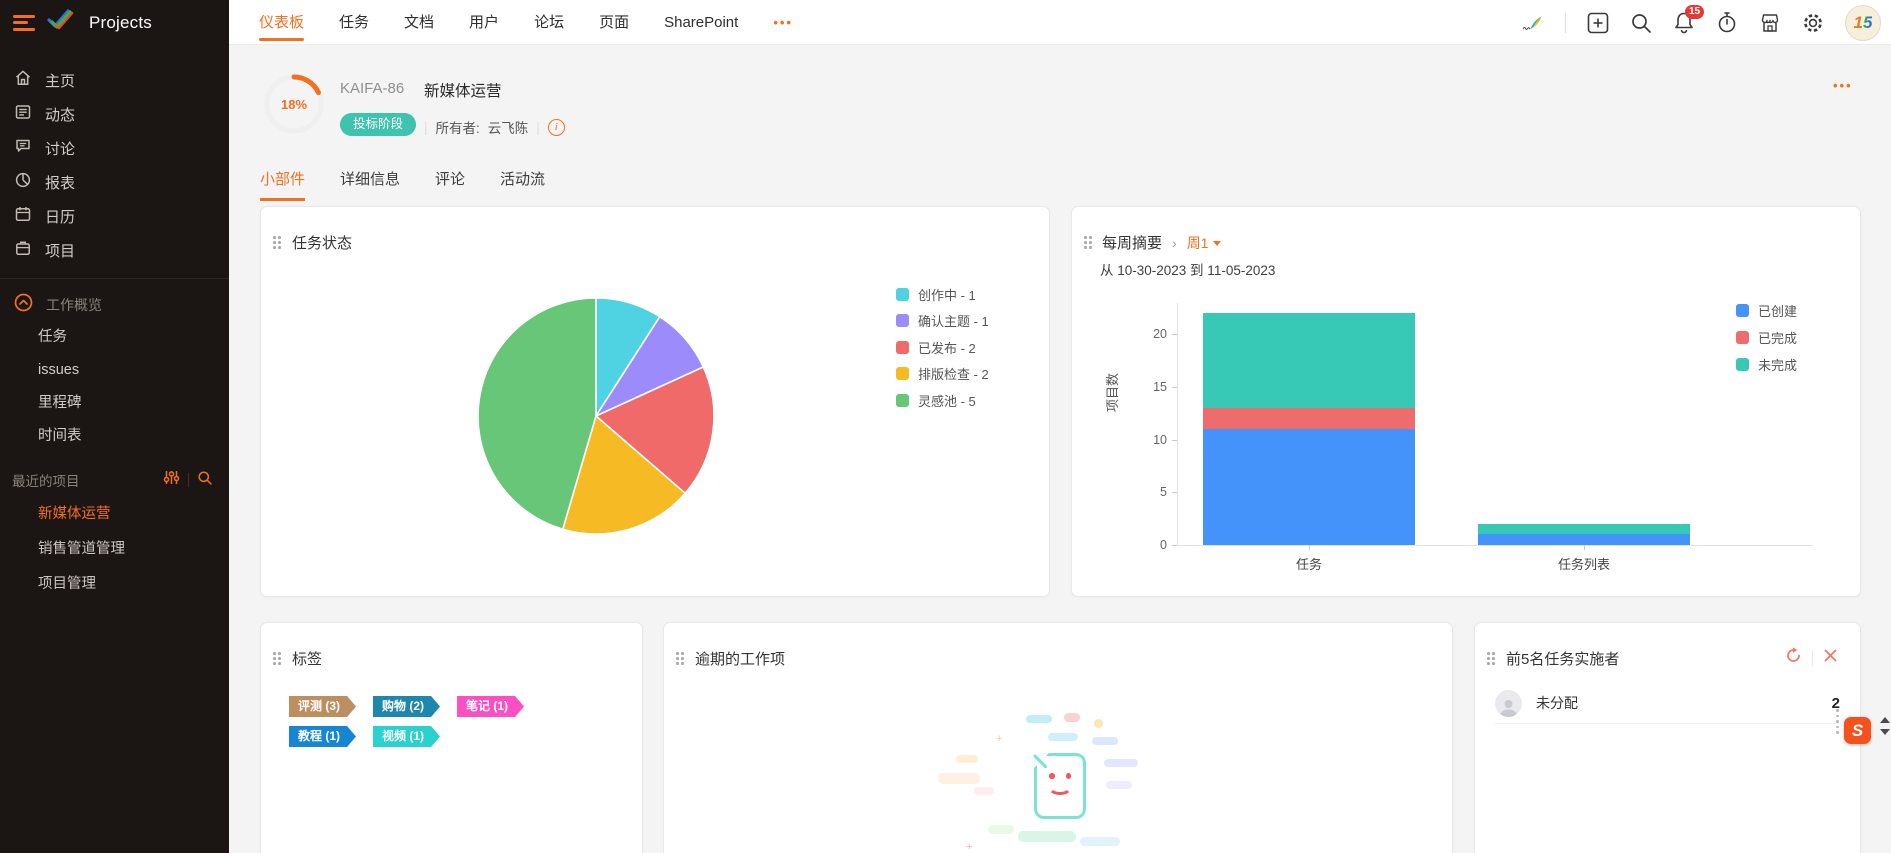 The width and height of the screenshot is (1891, 853). I want to click on discussion-icon, so click(23, 148).